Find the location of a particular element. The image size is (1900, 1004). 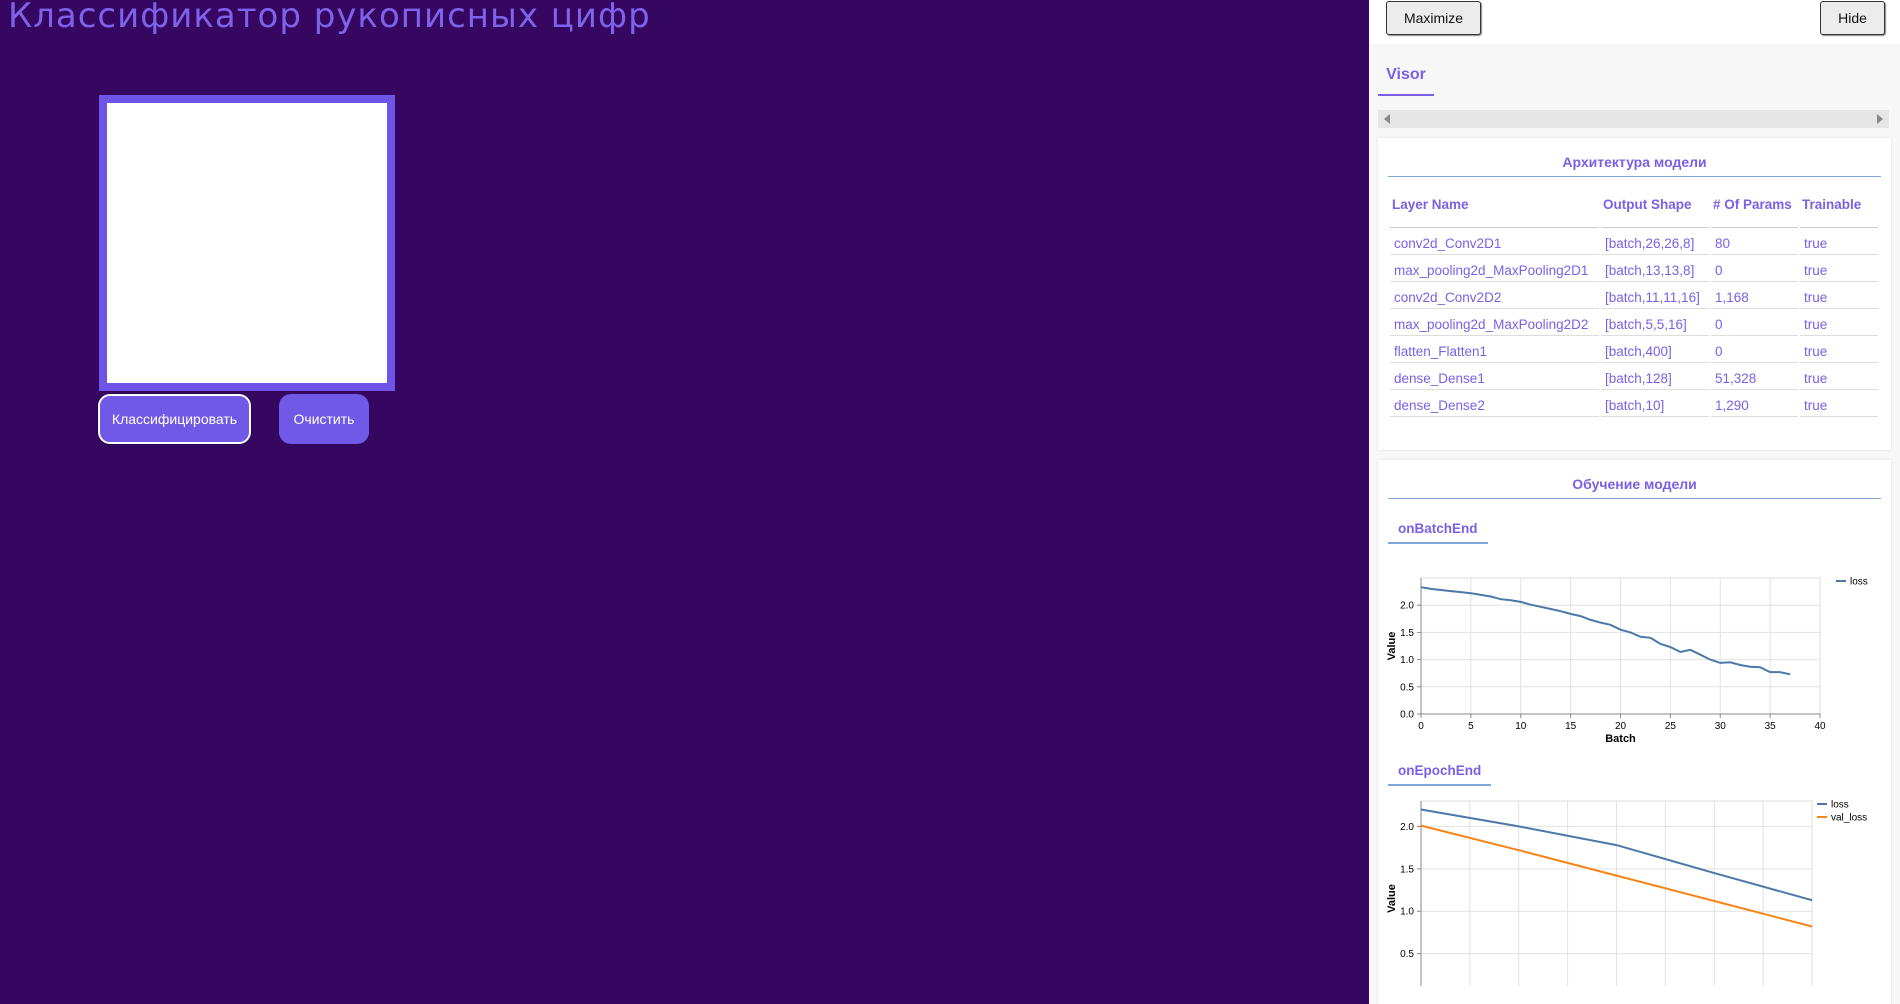

table-cell: dense_Dense2 is located at coordinates (1494, 404).